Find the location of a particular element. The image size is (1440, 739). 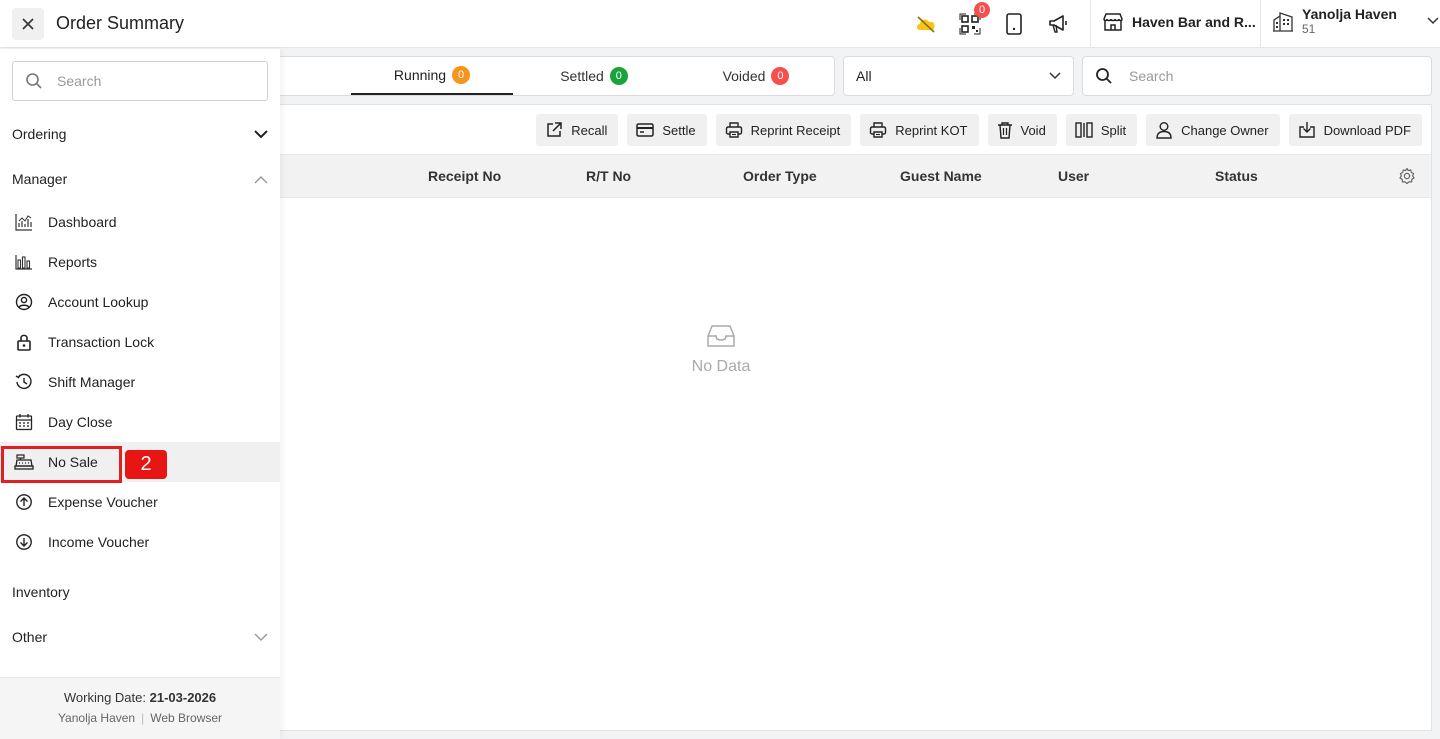

sidebar-search is located at coordinates (140, 81).